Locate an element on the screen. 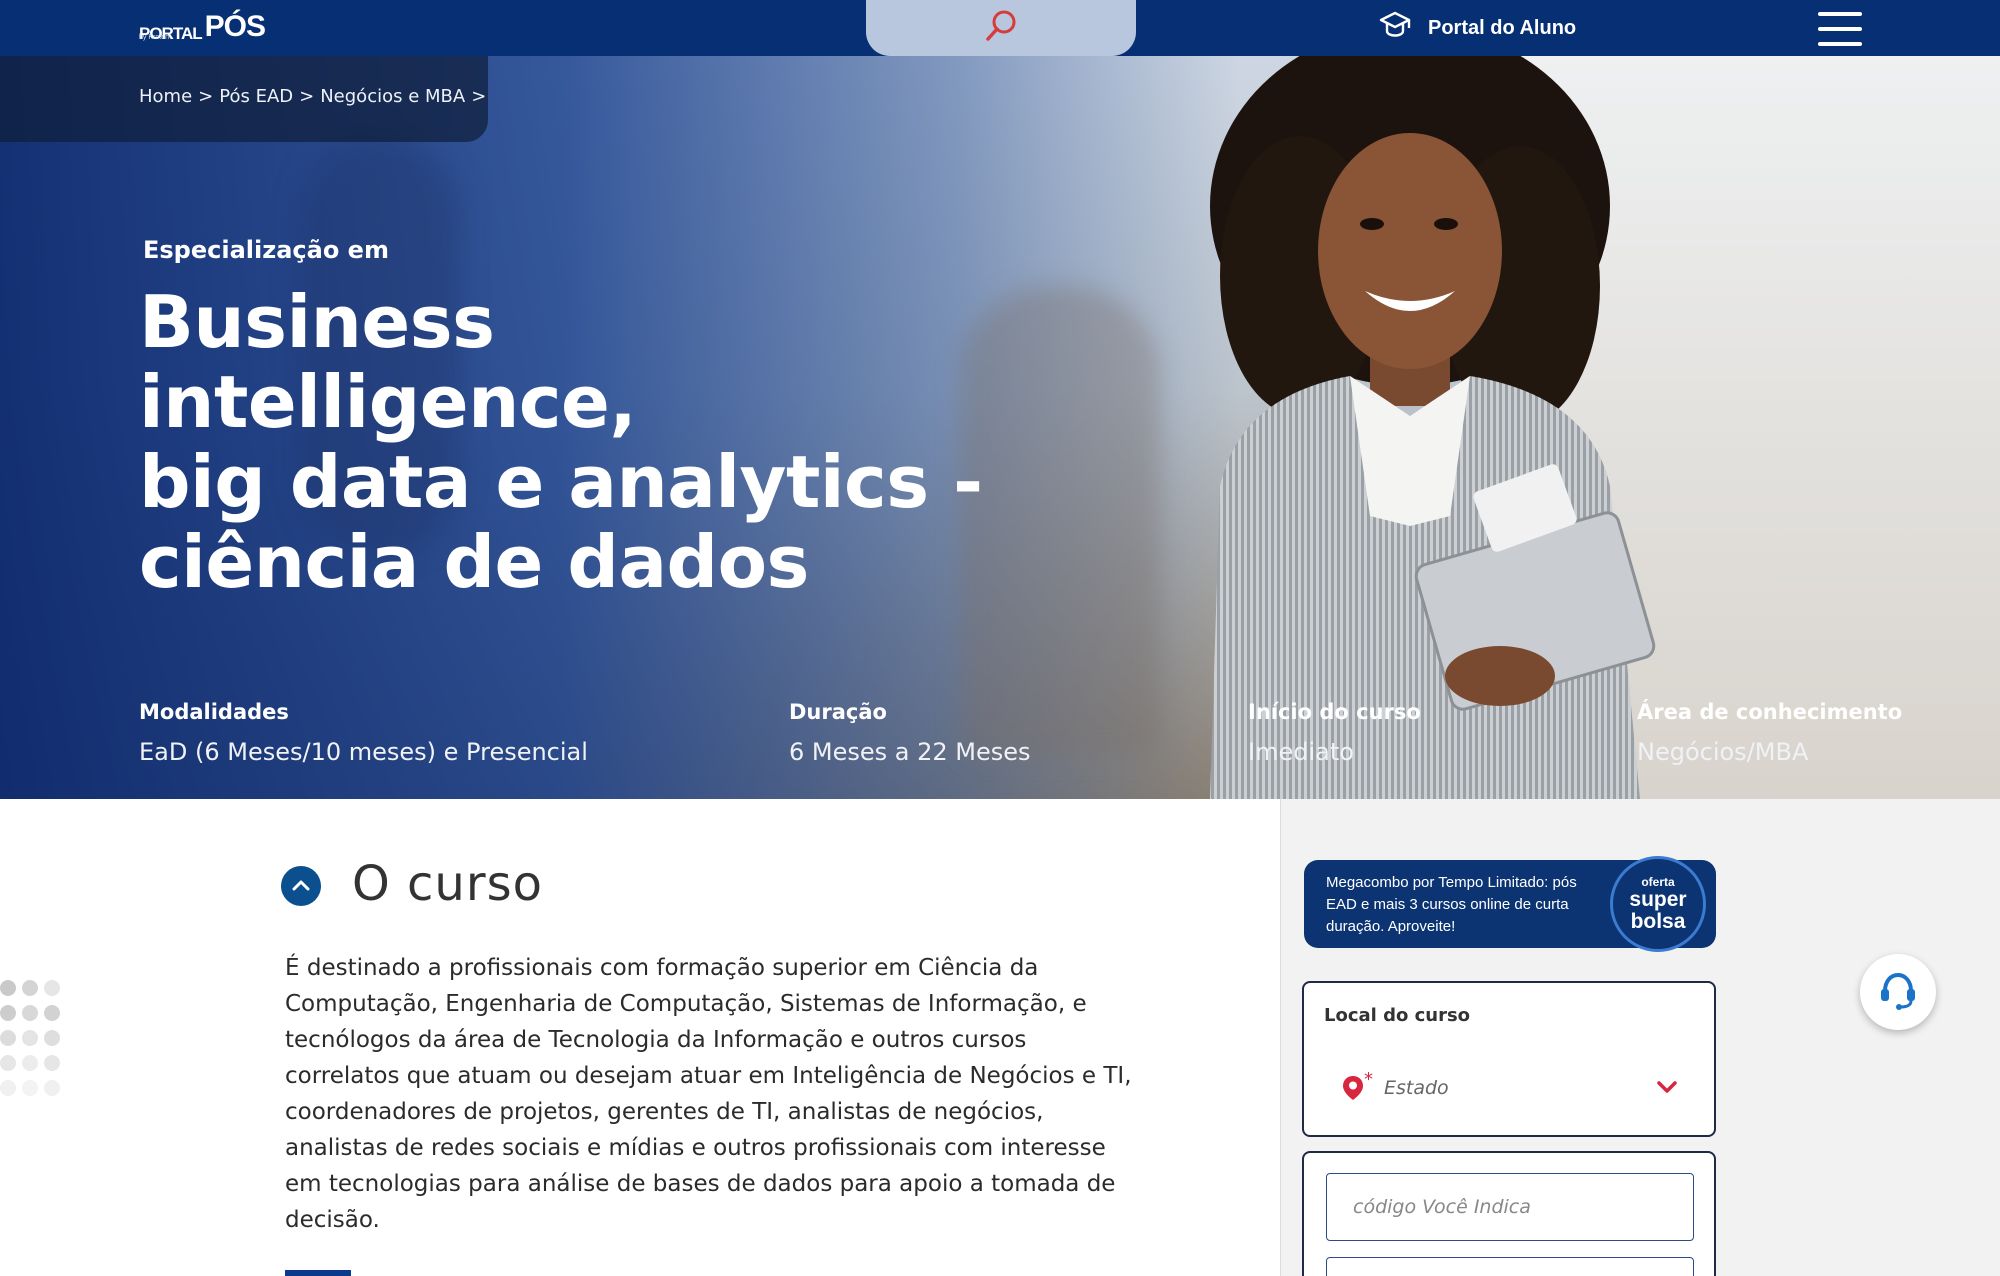 The width and height of the screenshot is (2000, 1276). section-divider is located at coordinates (318, 1273).